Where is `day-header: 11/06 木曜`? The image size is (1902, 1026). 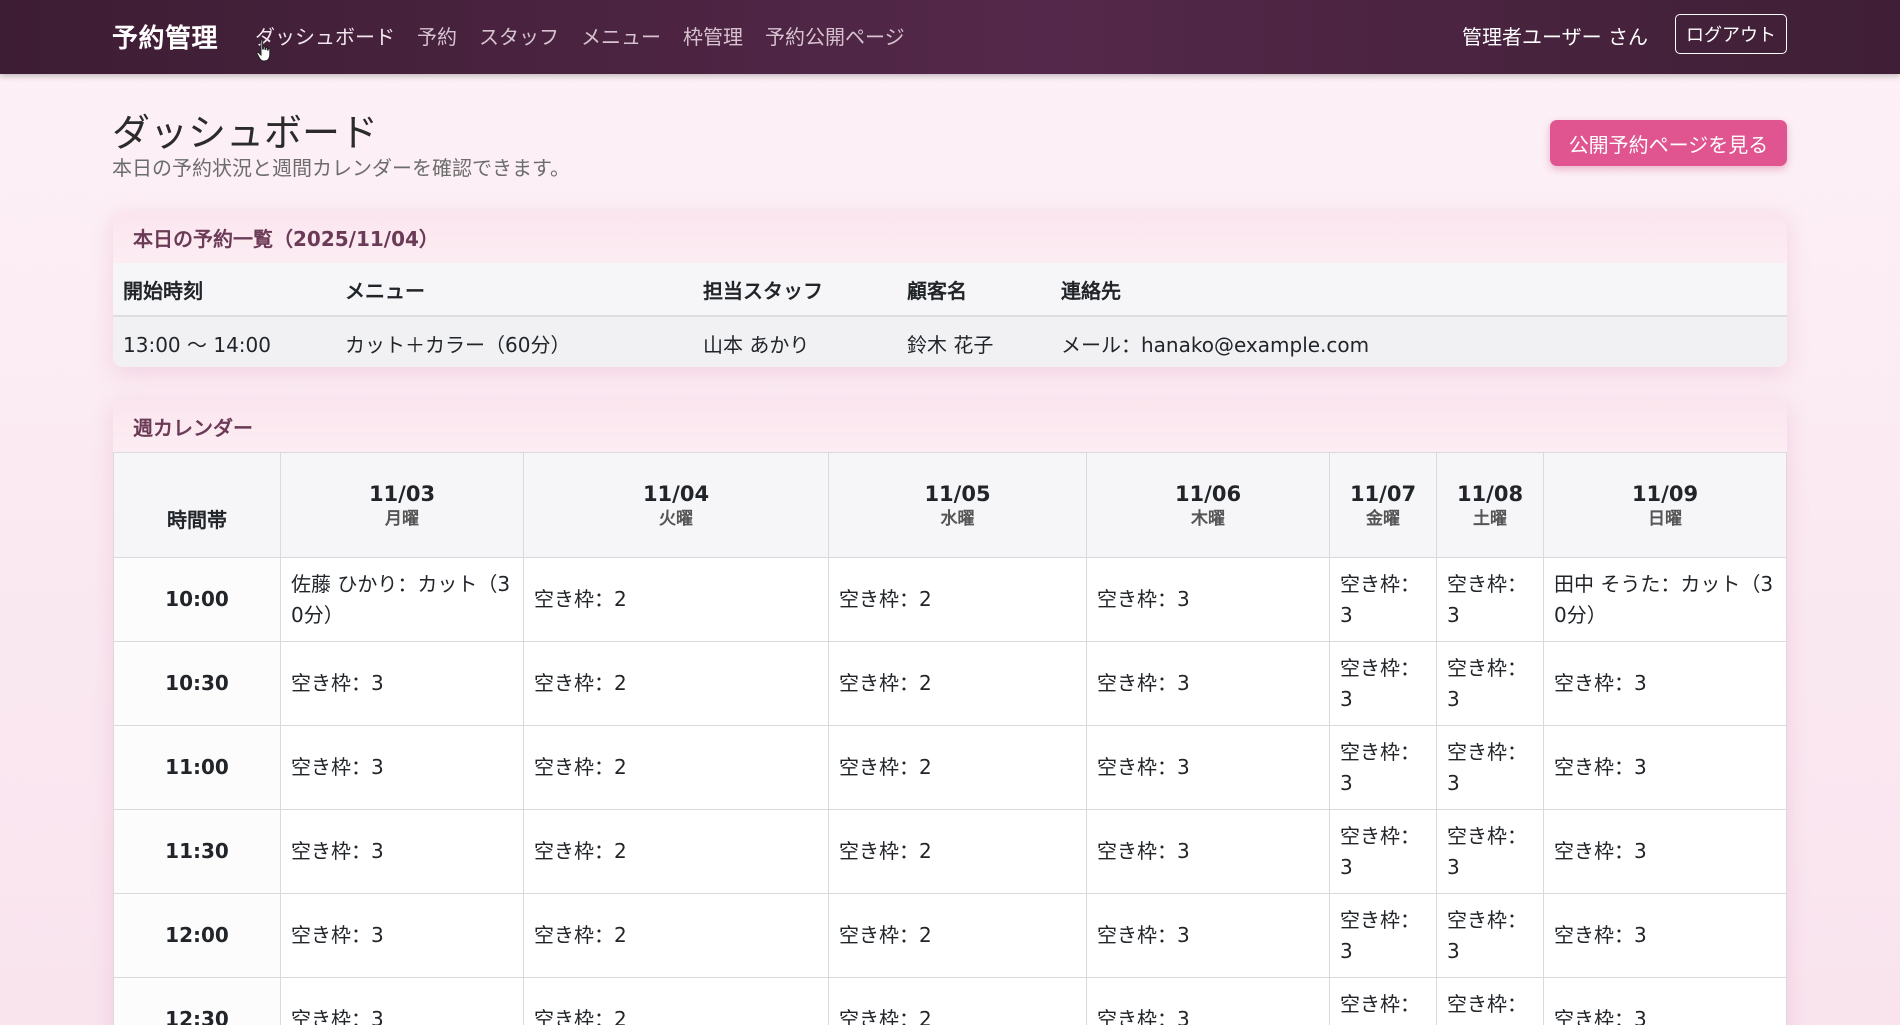
day-header: 11/06 木曜 is located at coordinates (1208, 505).